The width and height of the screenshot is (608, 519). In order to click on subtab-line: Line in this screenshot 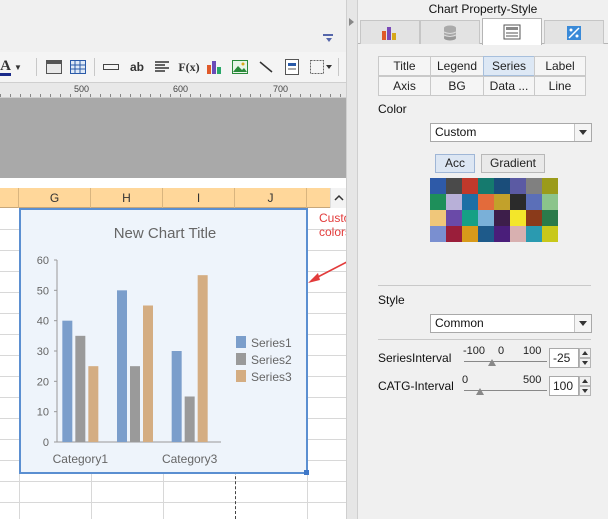, I will do `click(560, 86)`.